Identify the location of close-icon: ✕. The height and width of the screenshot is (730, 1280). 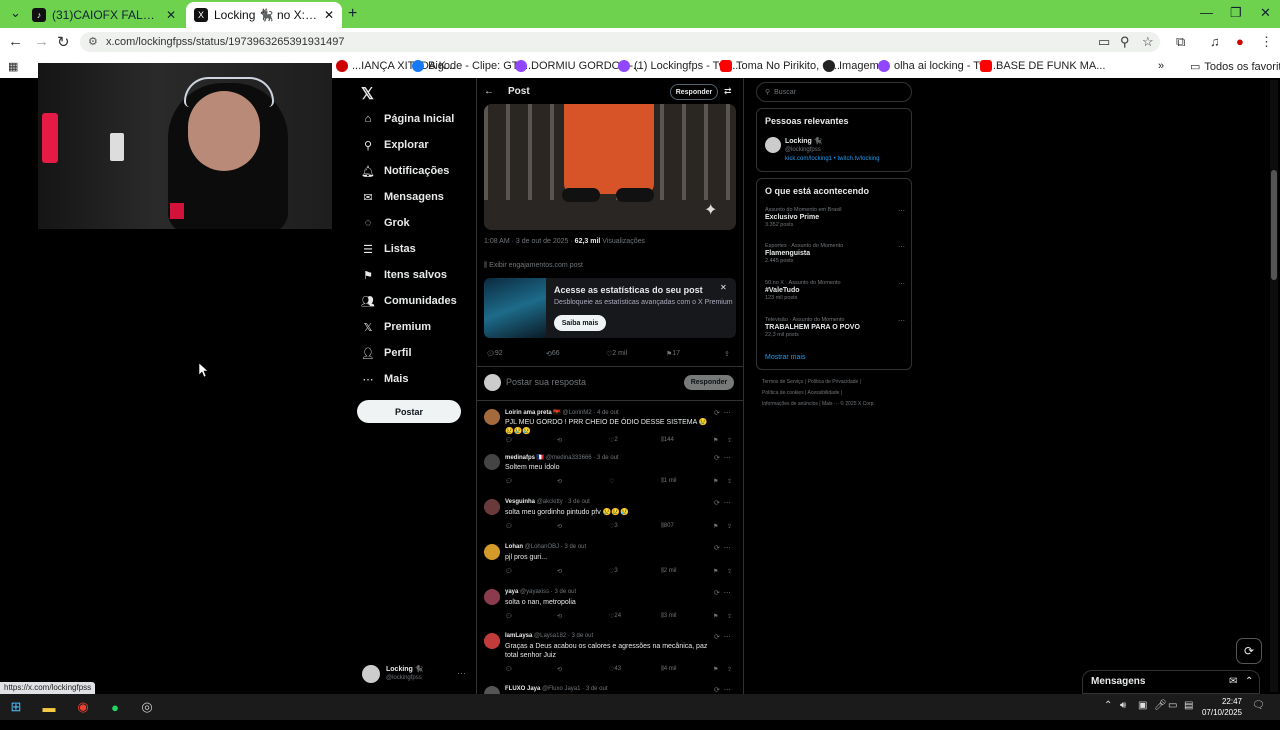
(723, 287).